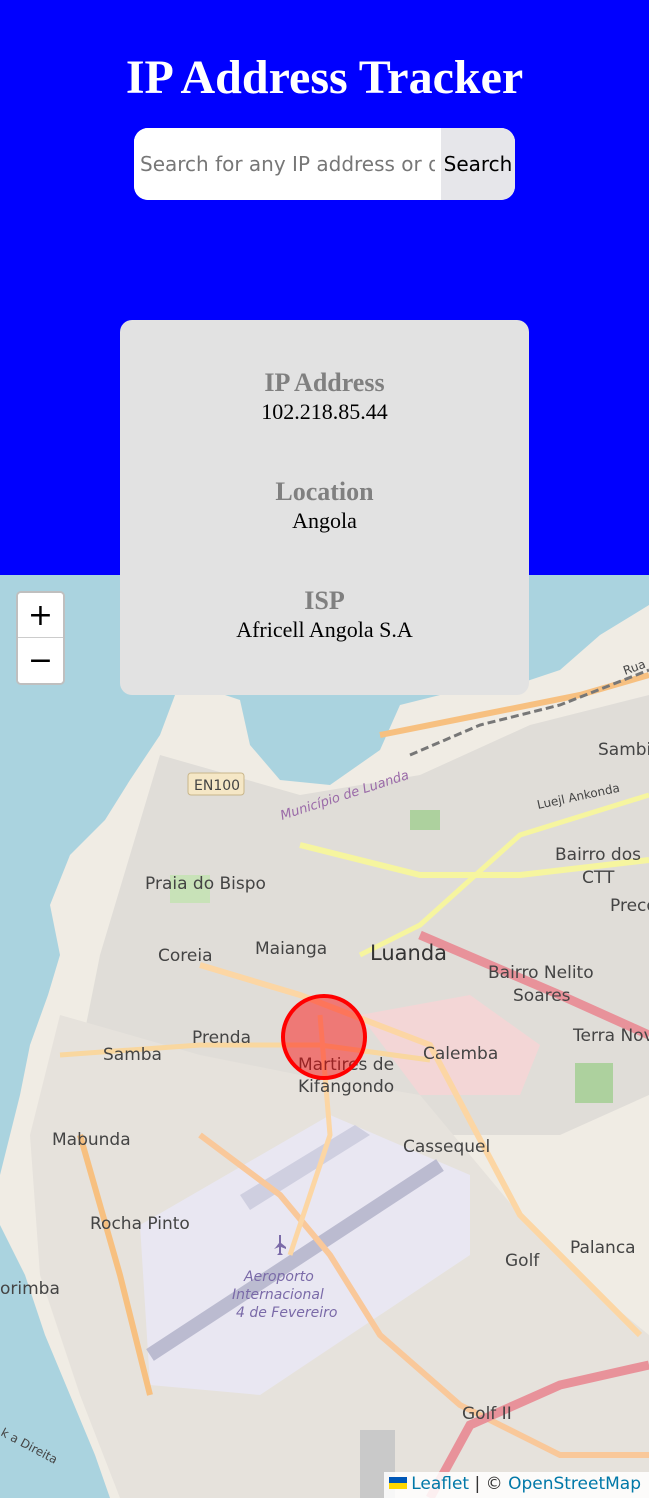 The height and width of the screenshot is (1498, 649). What do you see at coordinates (478, 164) in the screenshot?
I see `search-button: Search` at bounding box center [478, 164].